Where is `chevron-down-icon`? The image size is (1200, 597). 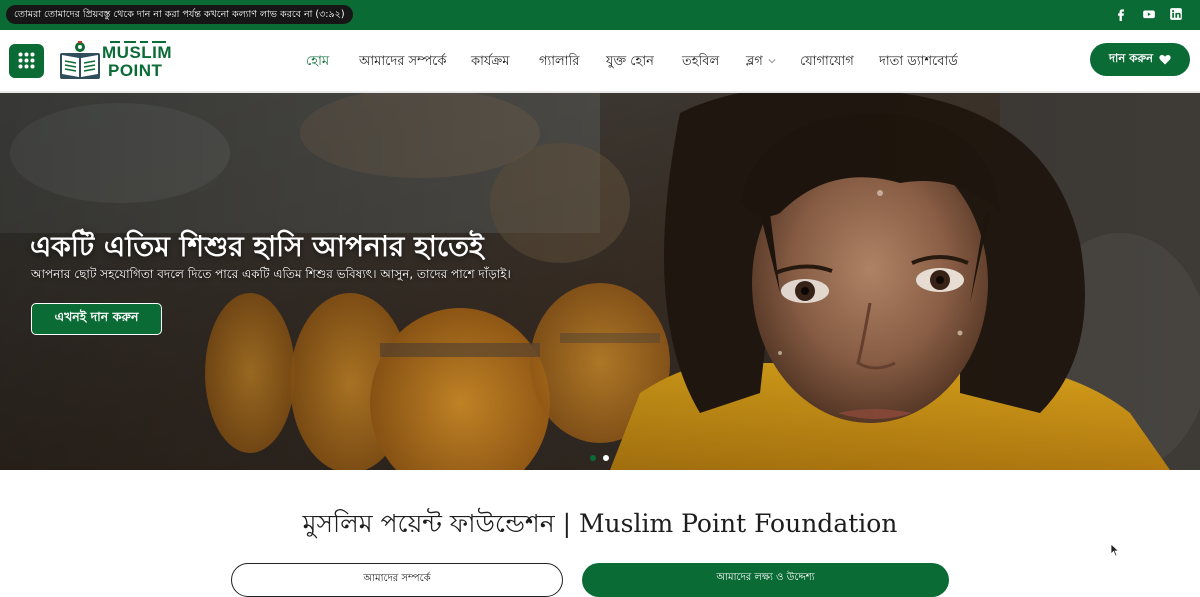 chevron-down-icon is located at coordinates (772, 61).